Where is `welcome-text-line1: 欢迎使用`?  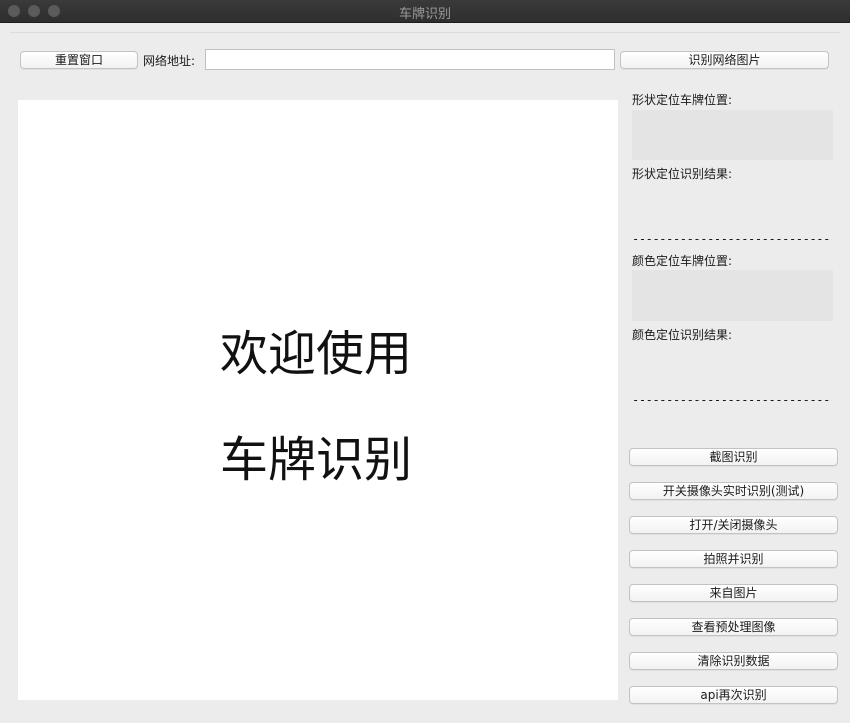
welcome-text-line1: 欢迎使用 is located at coordinates (315, 354).